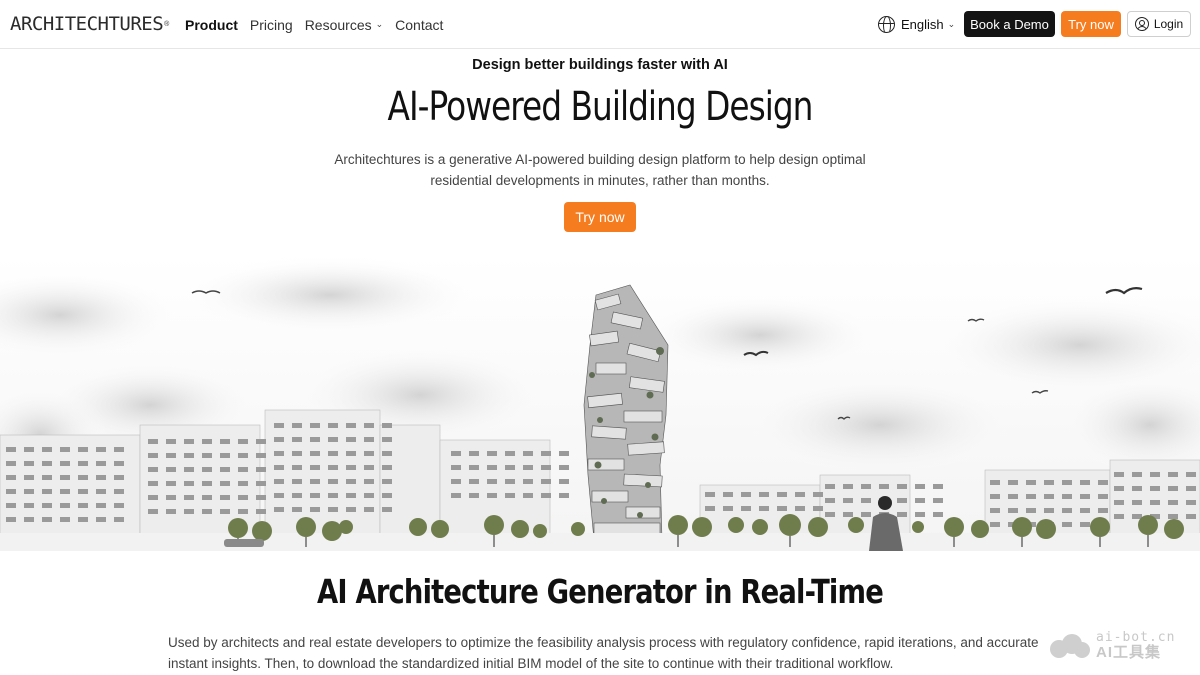 The height and width of the screenshot is (675, 1200). Describe the element at coordinates (886, 24) in the screenshot. I see `globe-icon` at that location.